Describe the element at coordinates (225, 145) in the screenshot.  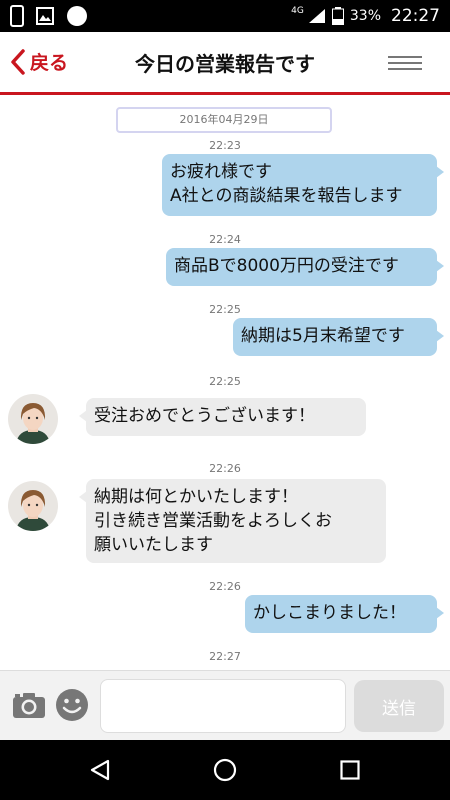
I see `message-time: 22:23` at that location.